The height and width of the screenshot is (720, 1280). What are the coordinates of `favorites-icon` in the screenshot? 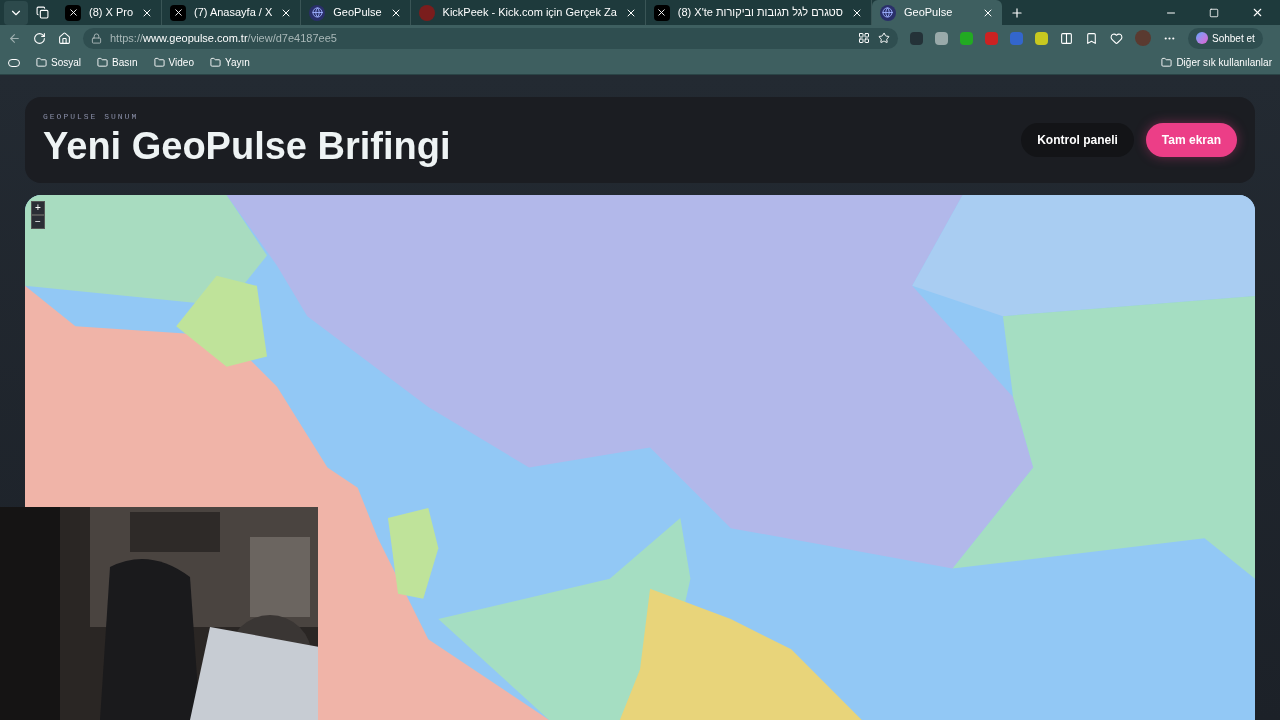 It's located at (1091, 38).